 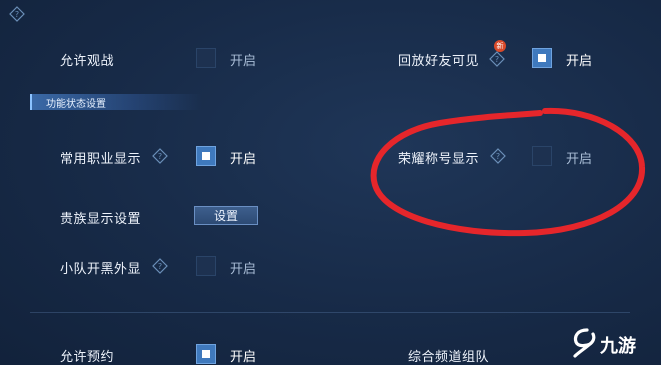 What do you see at coordinates (508, 172) in the screenshot?
I see `red-annotation-circle` at bounding box center [508, 172].